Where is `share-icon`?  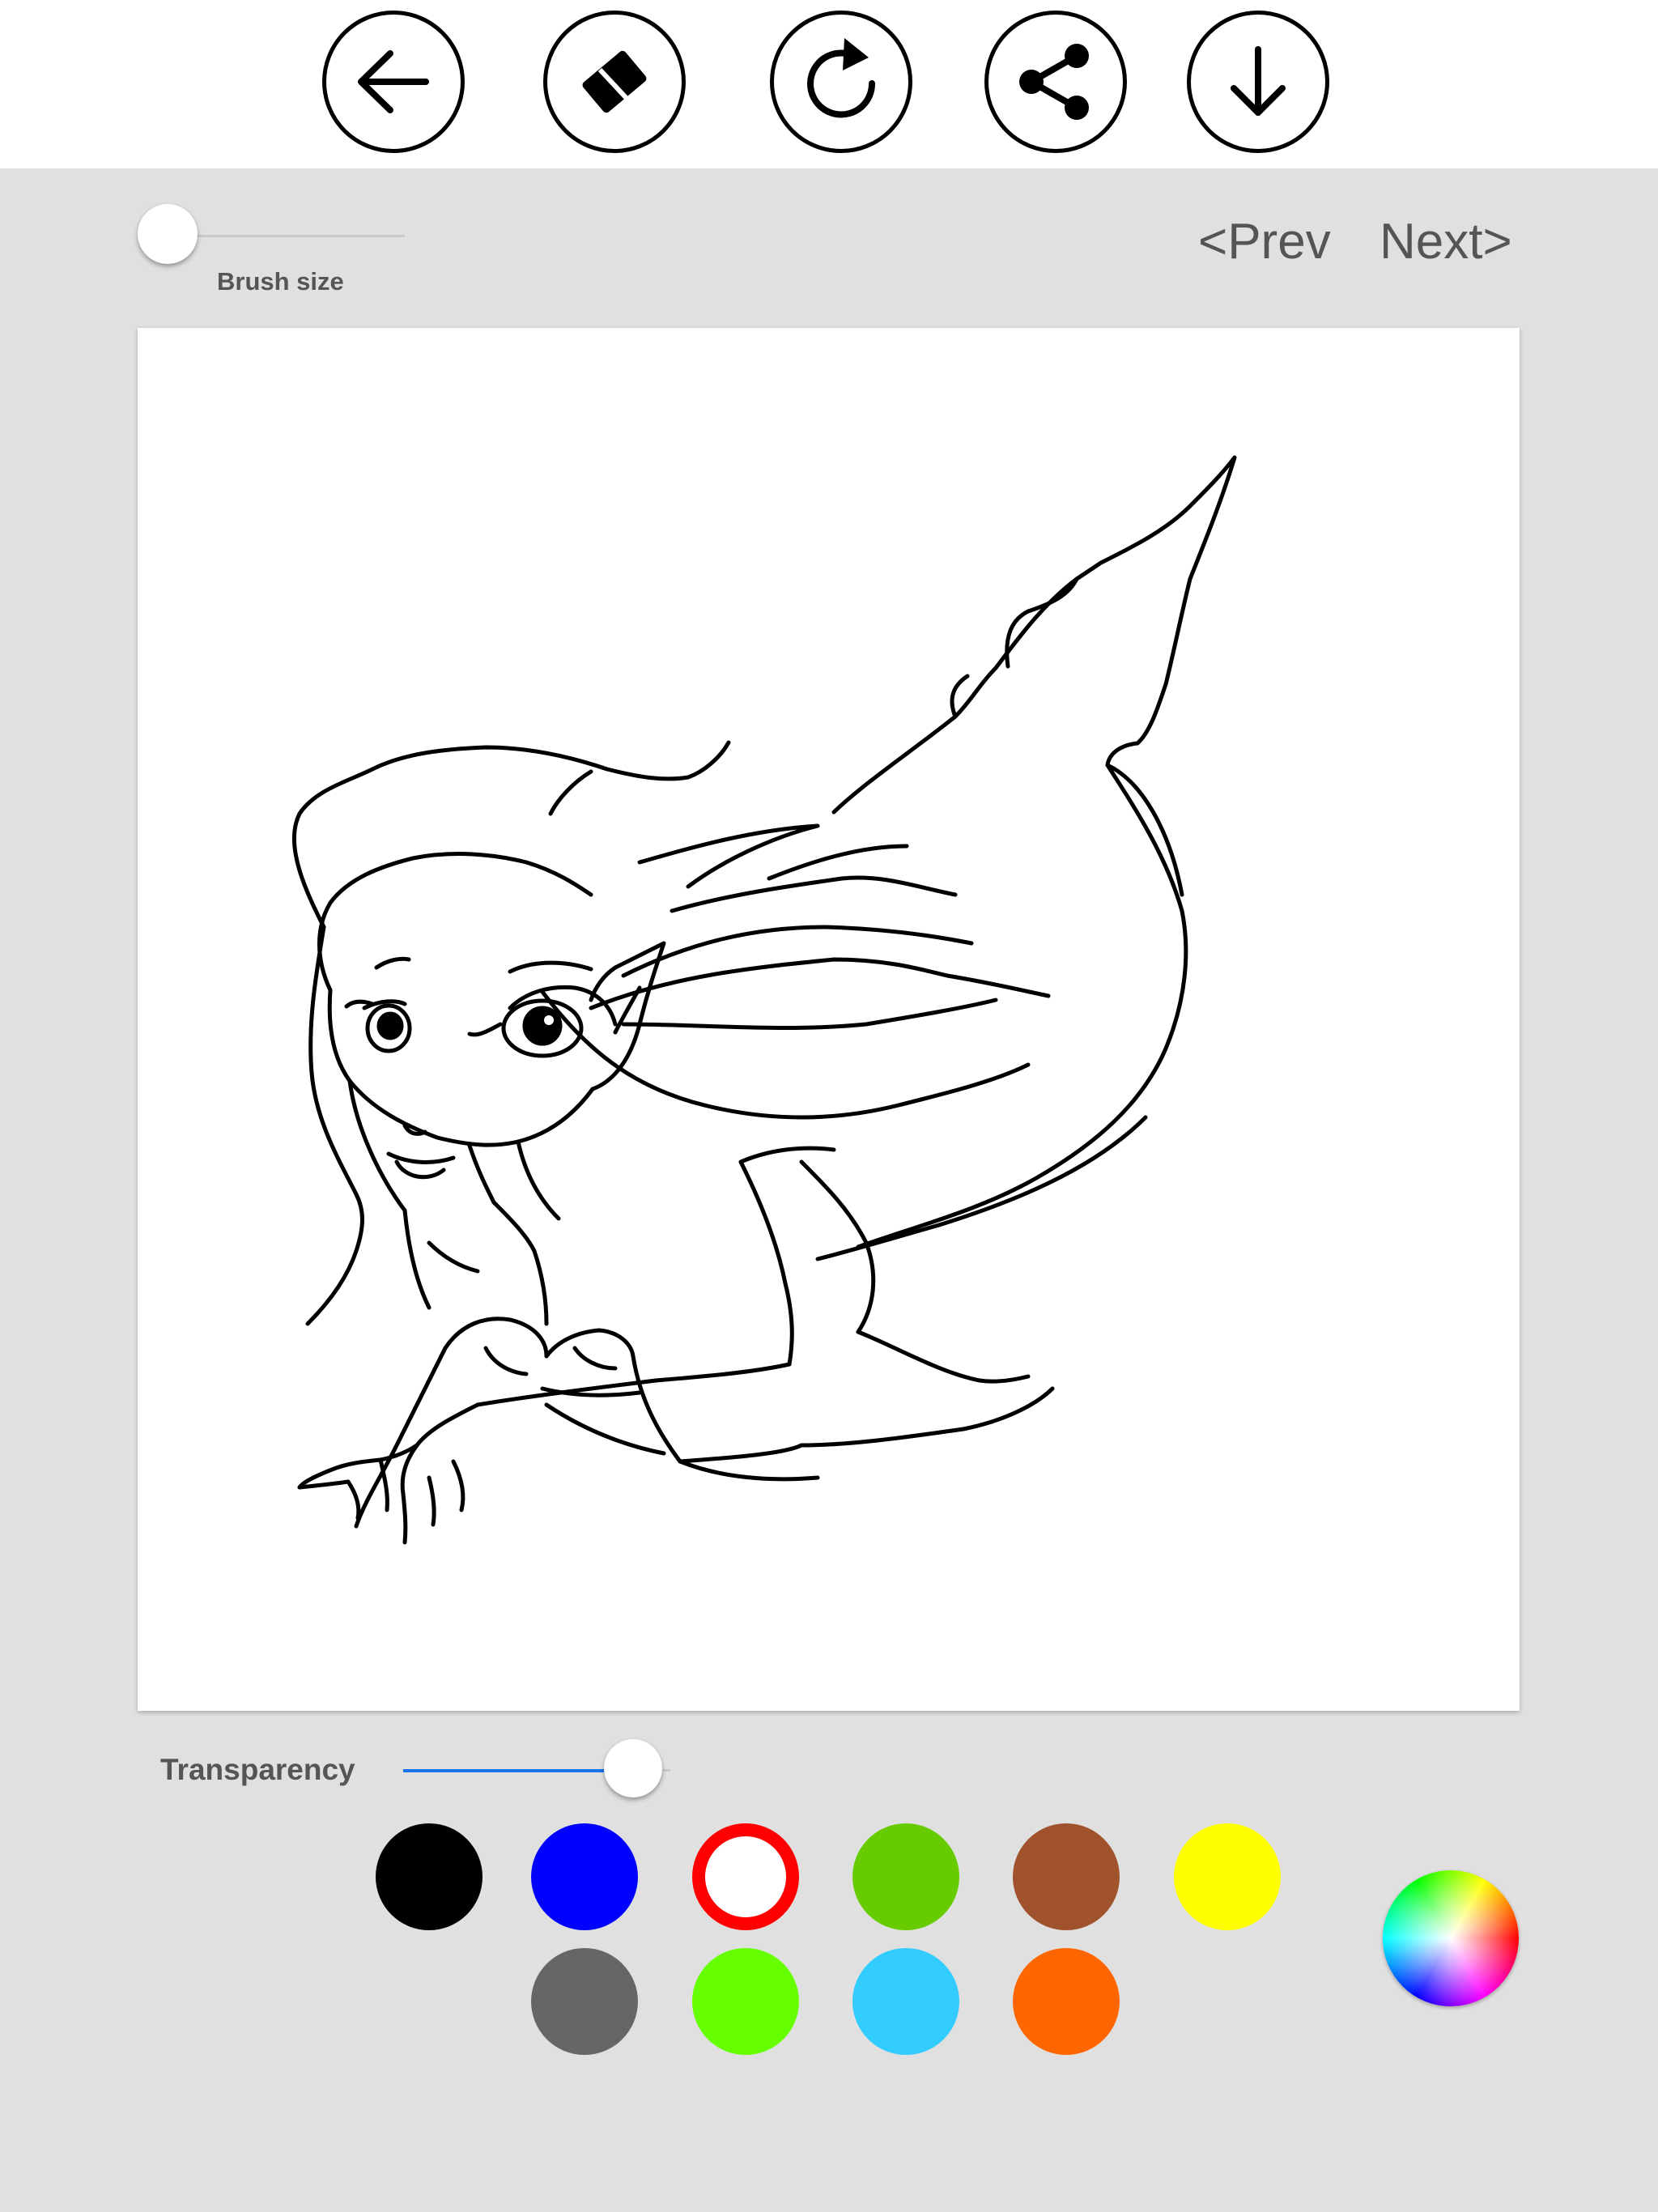
share-icon is located at coordinates (1054, 82).